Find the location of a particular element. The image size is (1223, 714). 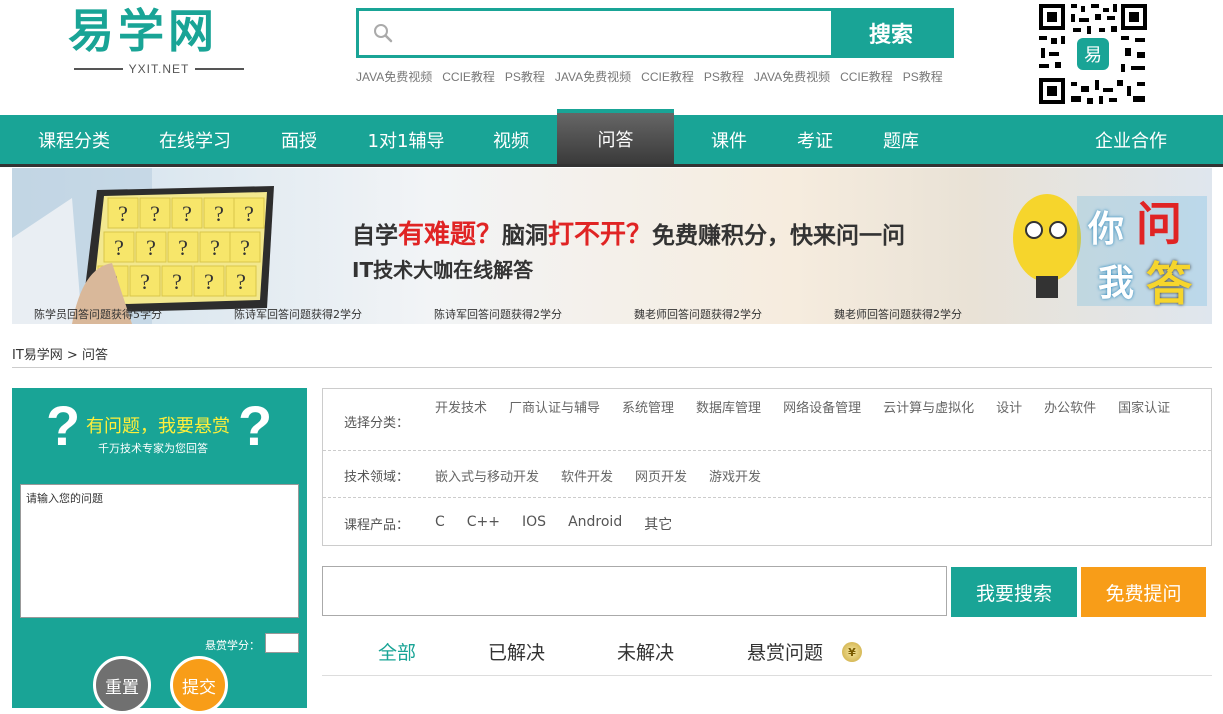

site-logo: 易学网 YXIT.NET is located at coordinates (159, 41).